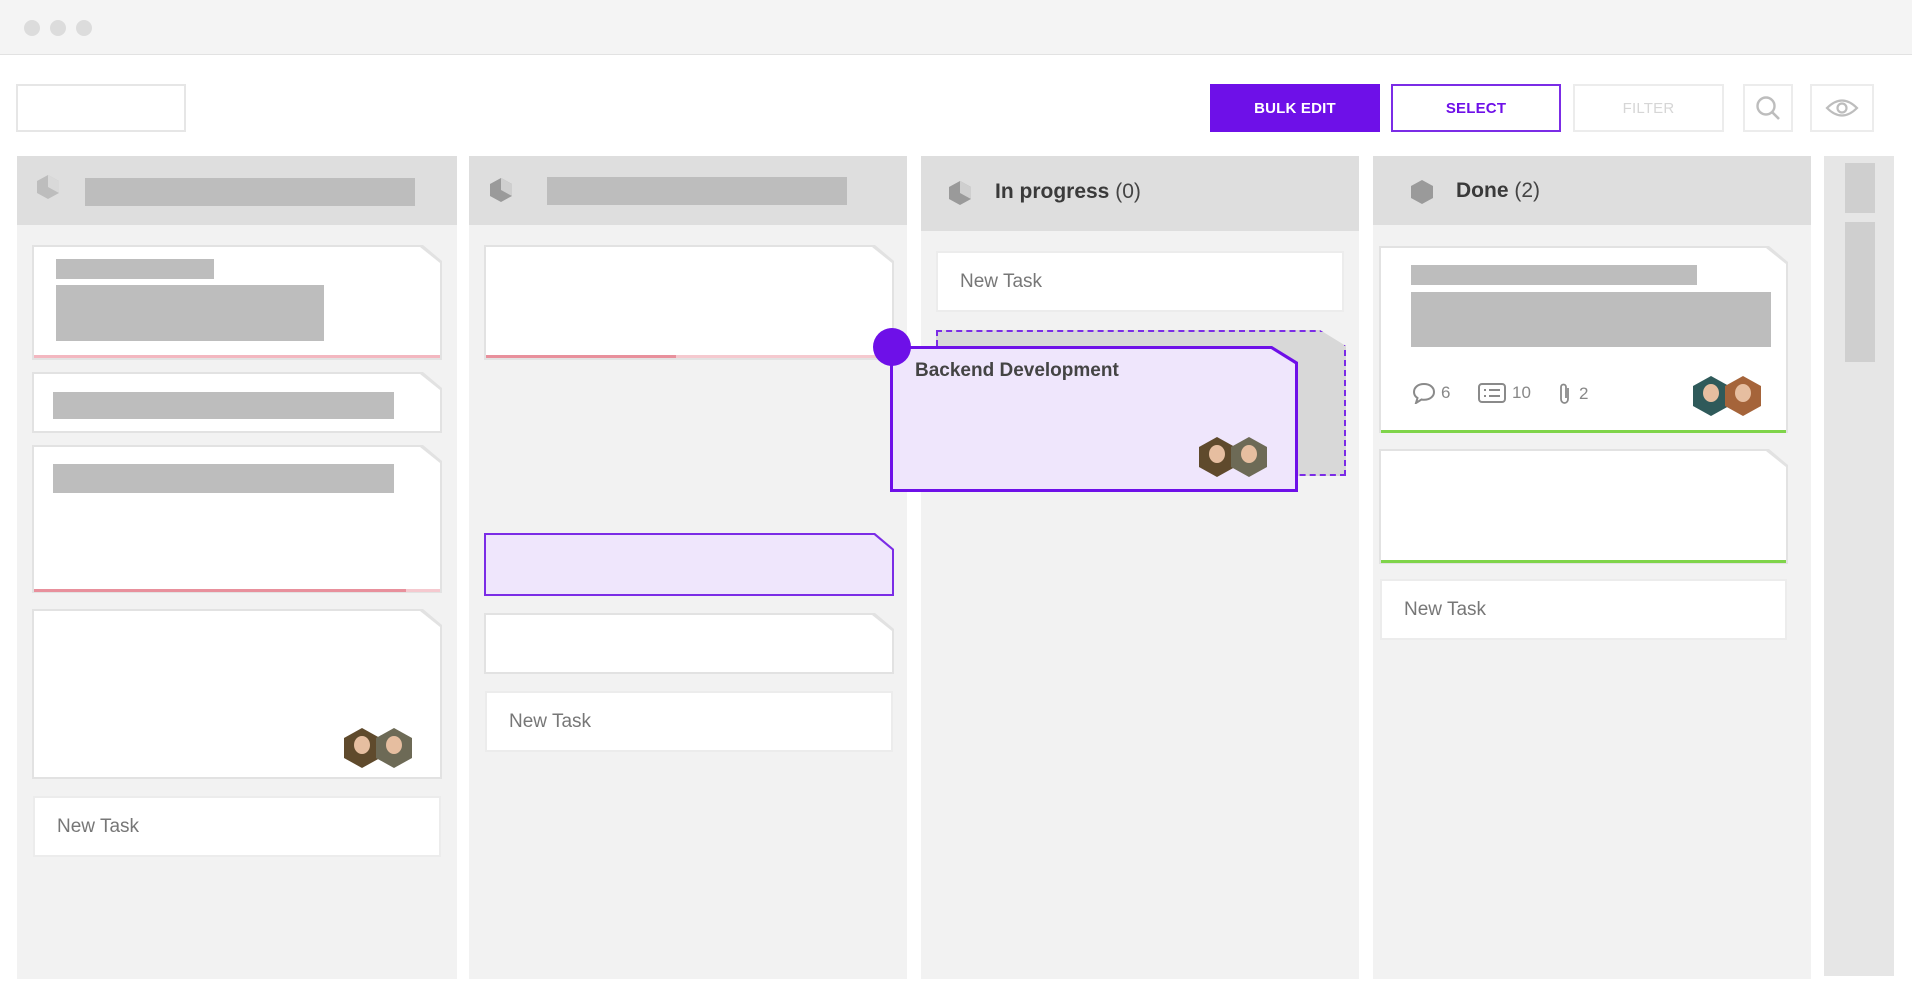 The height and width of the screenshot is (1000, 1912). I want to click on comment-count: 6, so click(1431, 393).